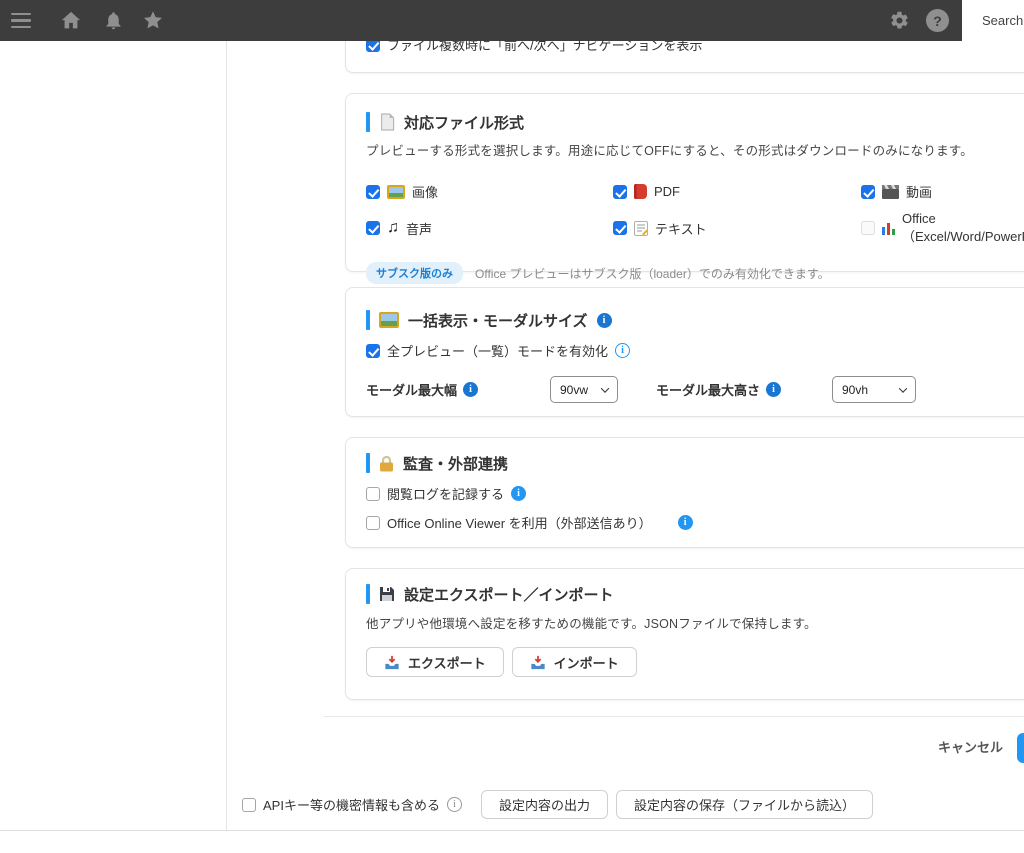  What do you see at coordinates (519, 523) in the screenshot?
I see `office-online-viewer-label: Office Online Viewer を利用（外部送信あり）` at bounding box center [519, 523].